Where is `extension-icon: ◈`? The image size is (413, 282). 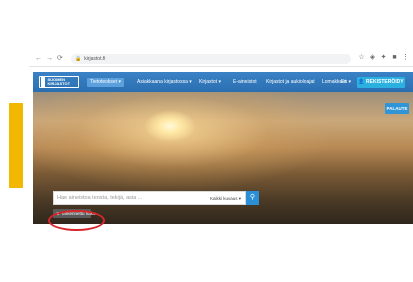 extension-icon: ◈ is located at coordinates (372, 57).